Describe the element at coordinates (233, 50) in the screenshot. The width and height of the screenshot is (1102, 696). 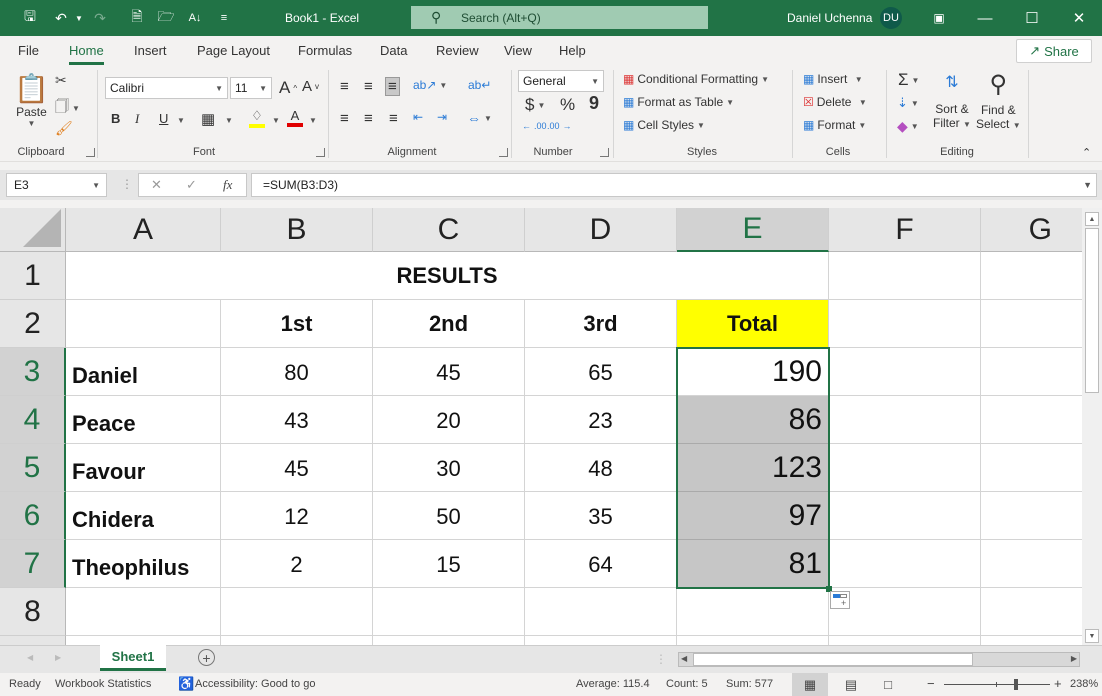
I see `tab-page-layout: Page Layout` at that location.